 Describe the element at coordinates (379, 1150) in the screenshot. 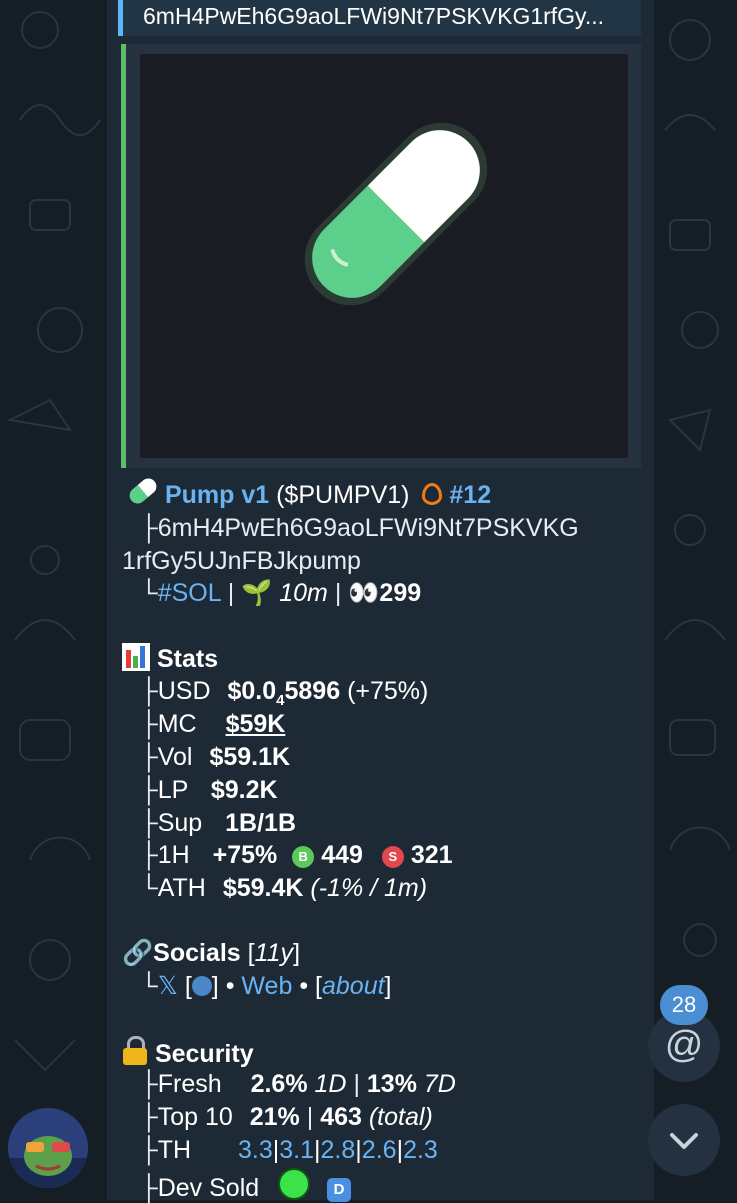

I see `th-value-link: 2.6` at that location.